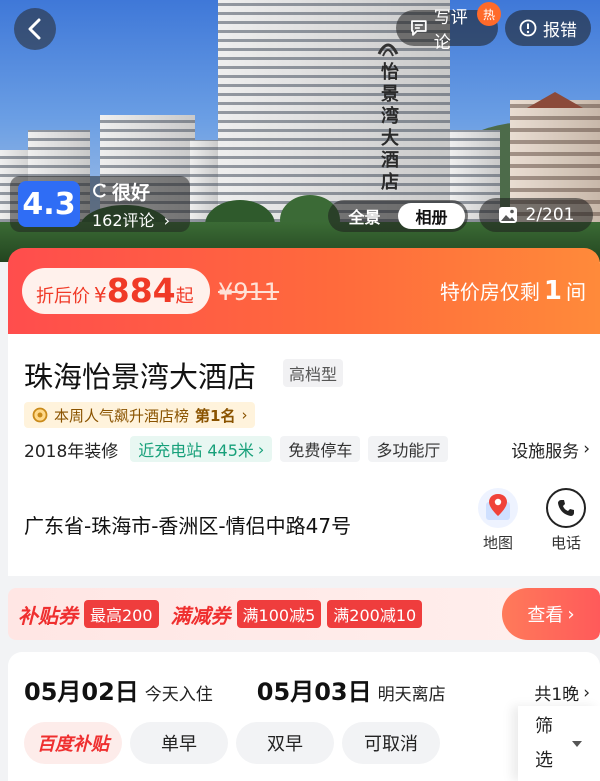 The height and width of the screenshot is (781, 600). I want to click on phone-icon, so click(566, 508).